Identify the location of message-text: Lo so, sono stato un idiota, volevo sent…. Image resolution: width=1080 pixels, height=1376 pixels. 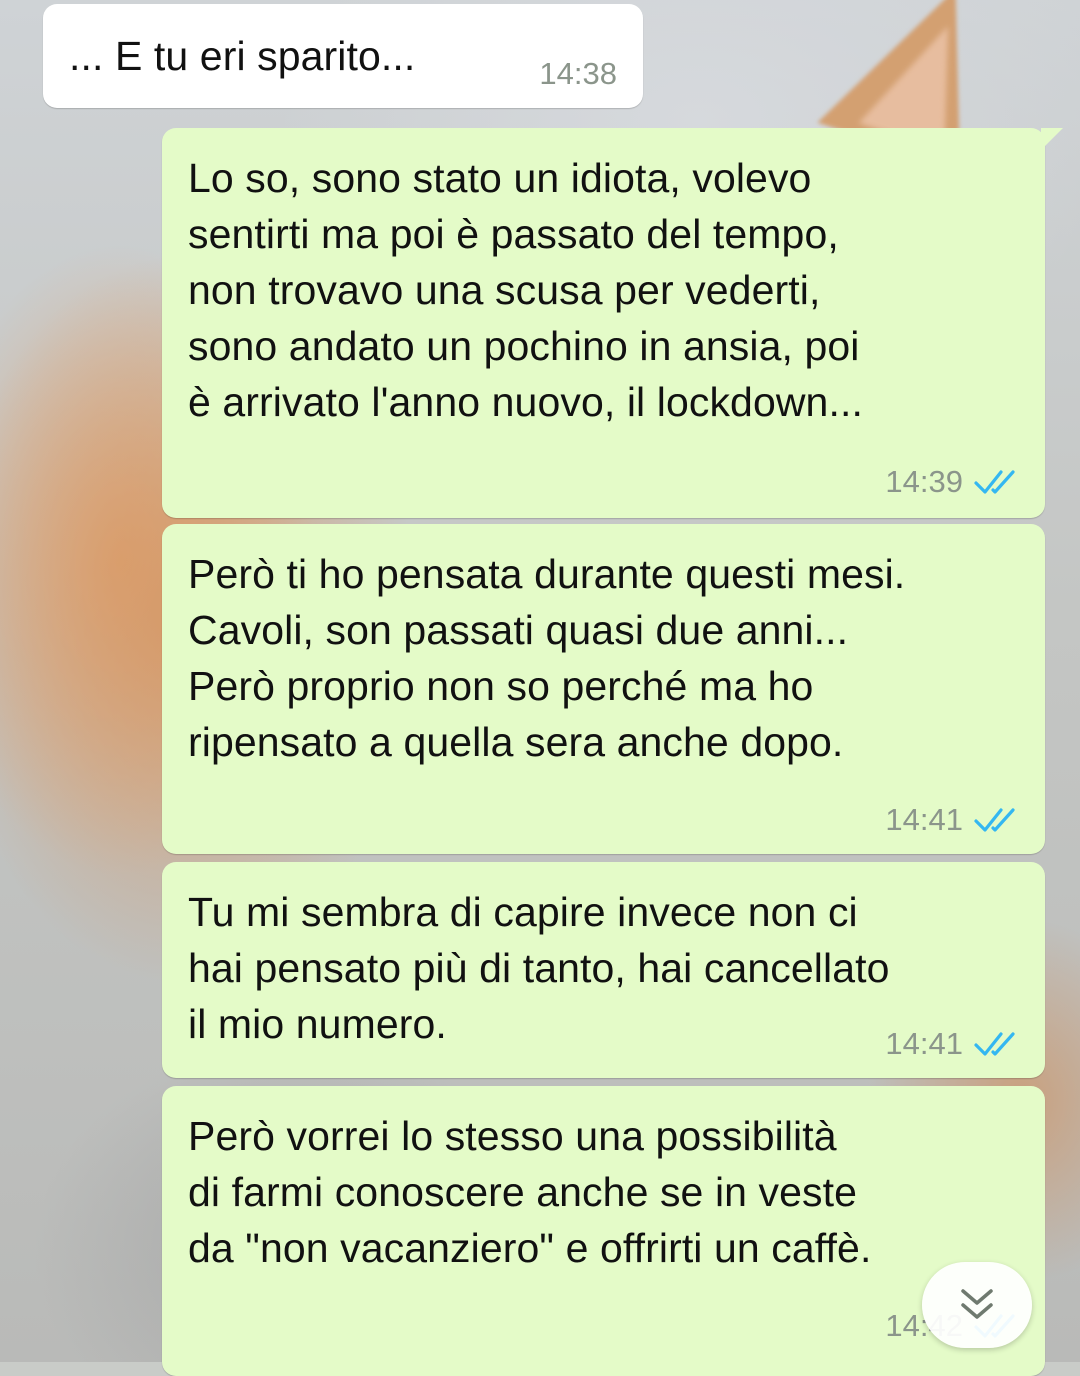
(525, 290).